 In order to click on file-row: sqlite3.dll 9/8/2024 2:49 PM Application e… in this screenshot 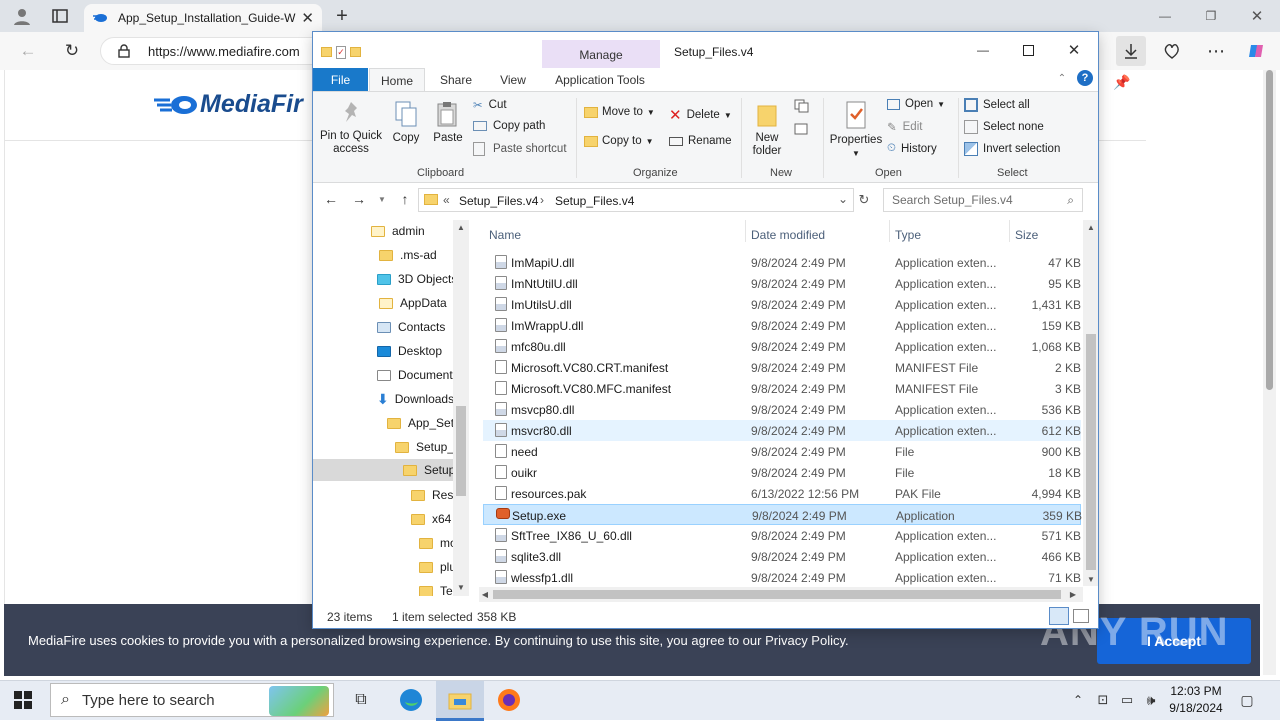, I will do `click(782, 556)`.